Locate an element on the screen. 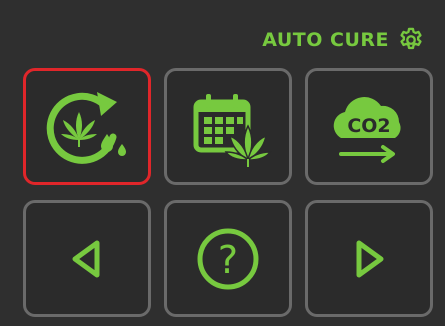  triangle-right-icon is located at coordinates (370, 258).